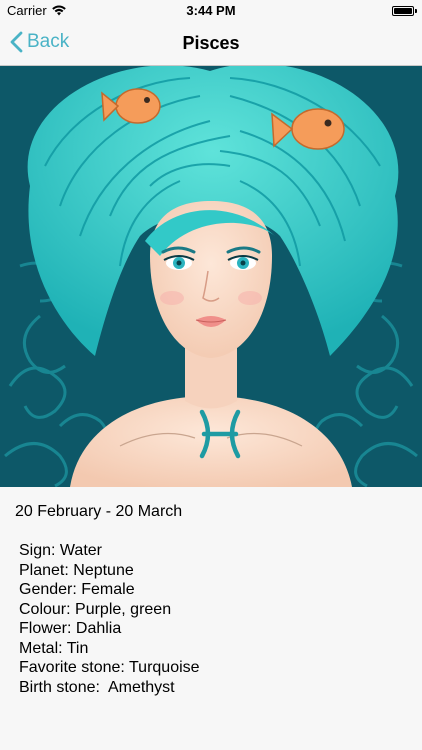 Image resolution: width=422 pixels, height=750 pixels. Describe the element at coordinates (54, 648) in the screenshot. I see `fact-metal: Metal: Tin` at that location.